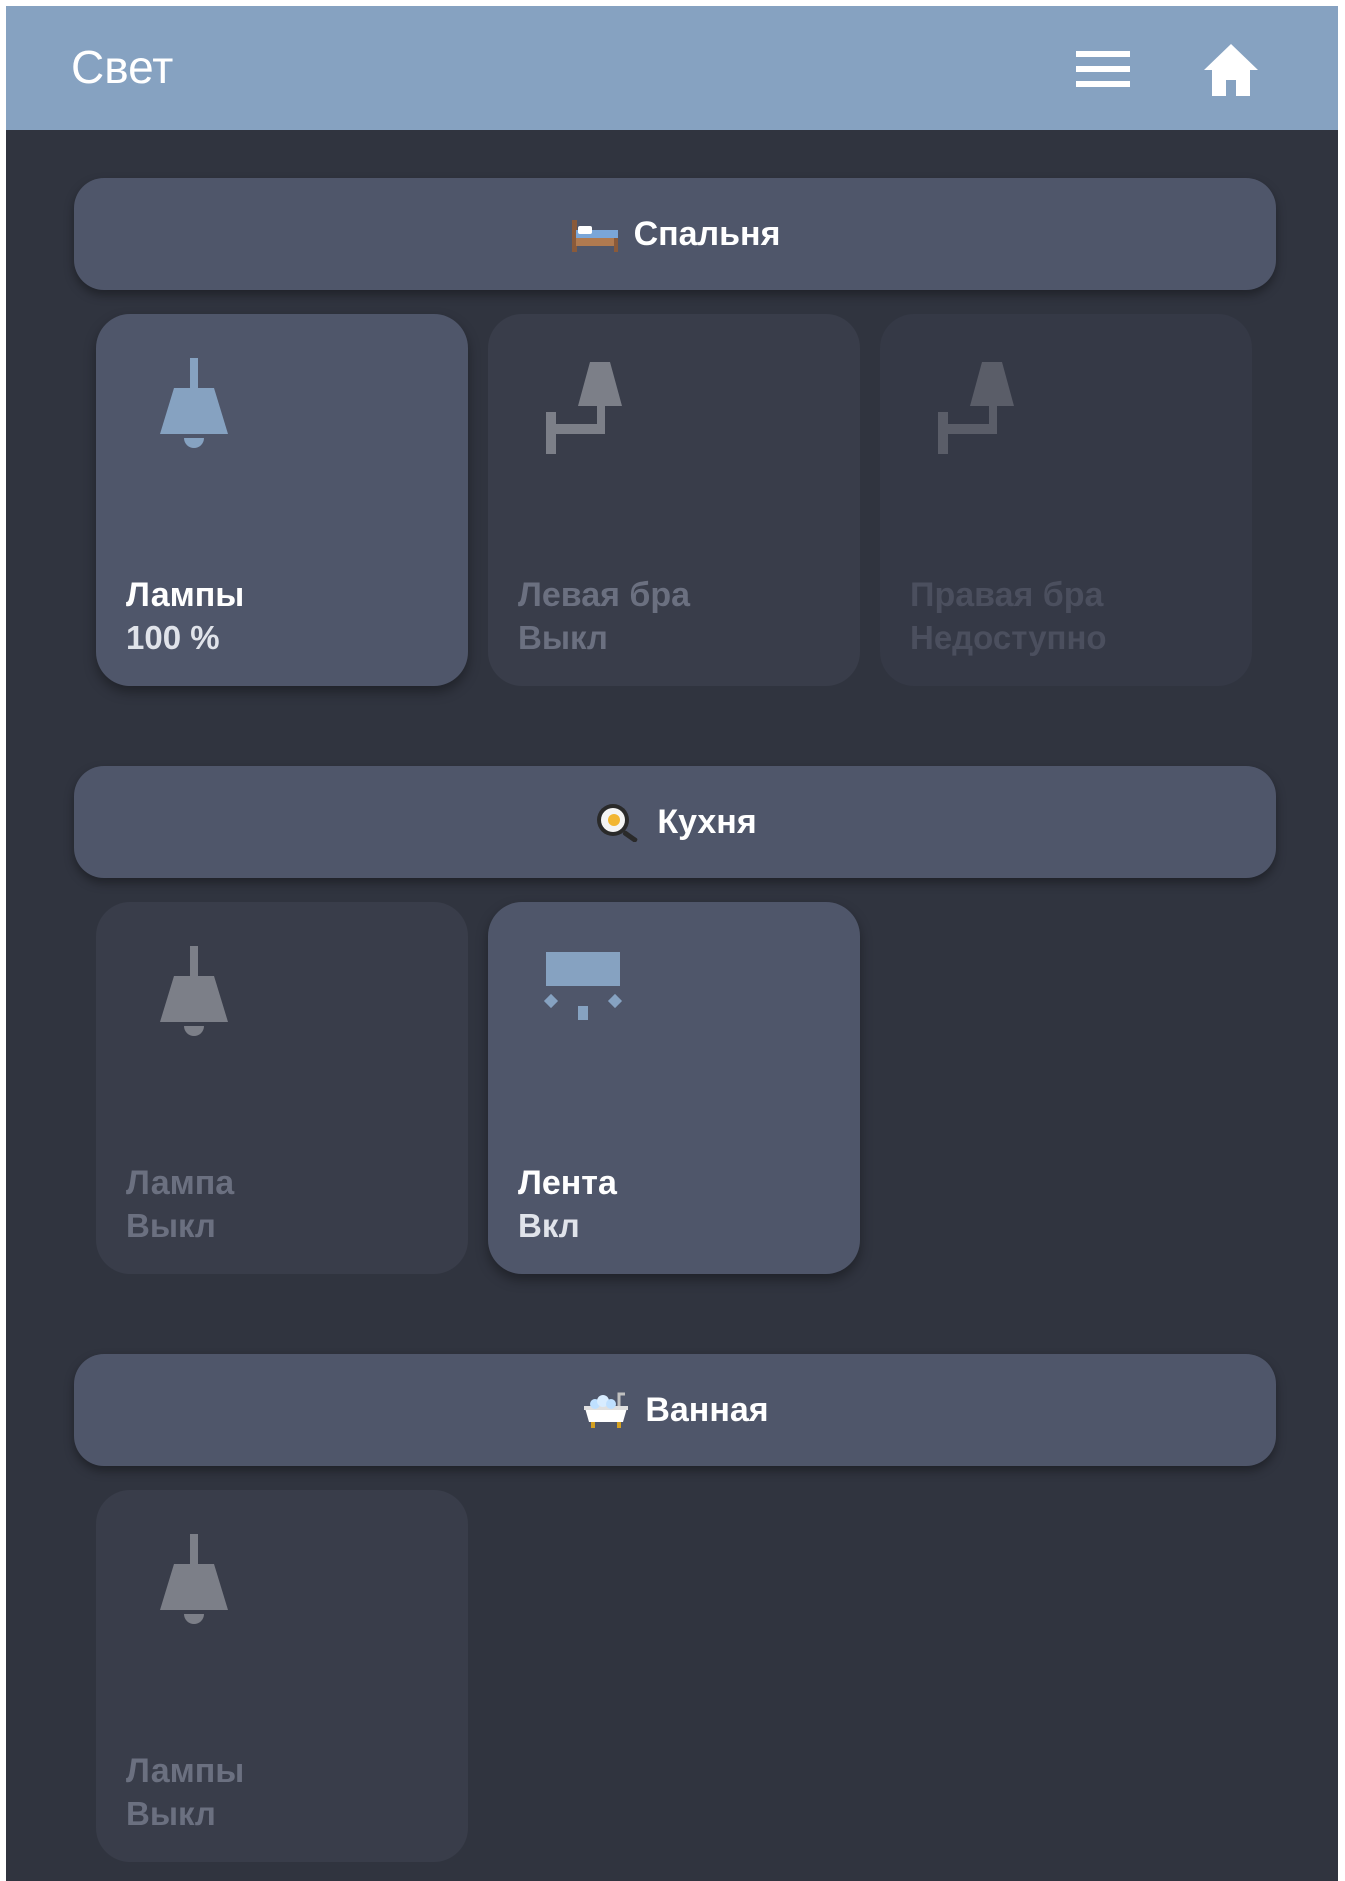  I want to click on device-tile-bedroom-lamps: Лампы 100 %, so click(282, 500).